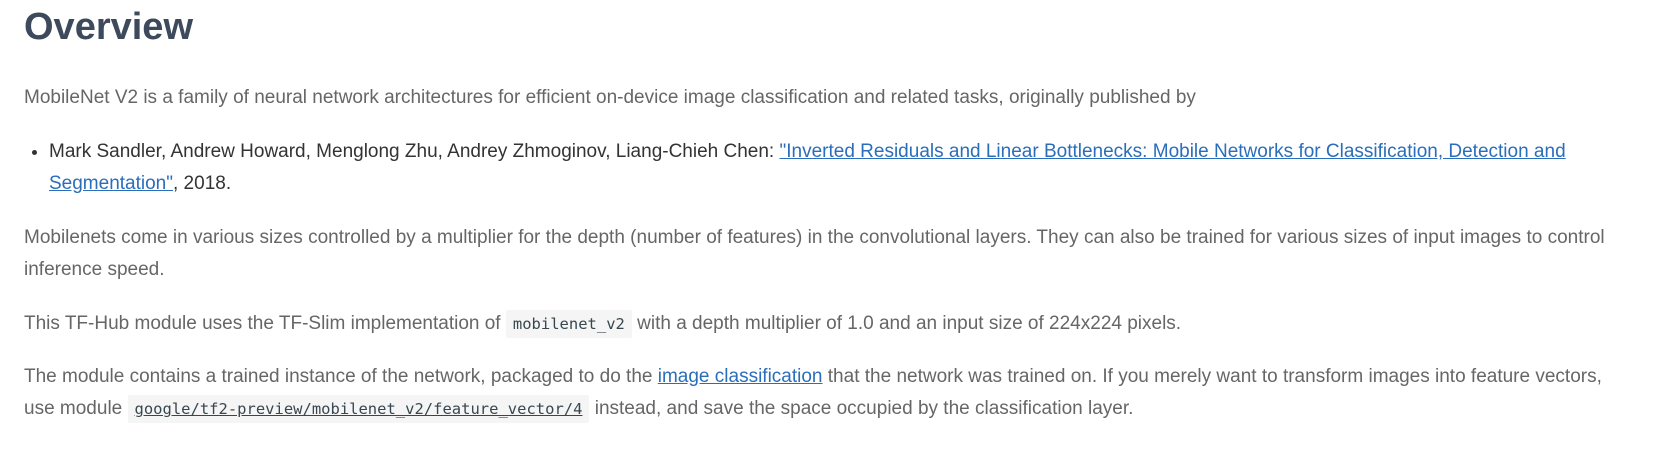  I want to click on page-title: Overview, so click(108, 27).